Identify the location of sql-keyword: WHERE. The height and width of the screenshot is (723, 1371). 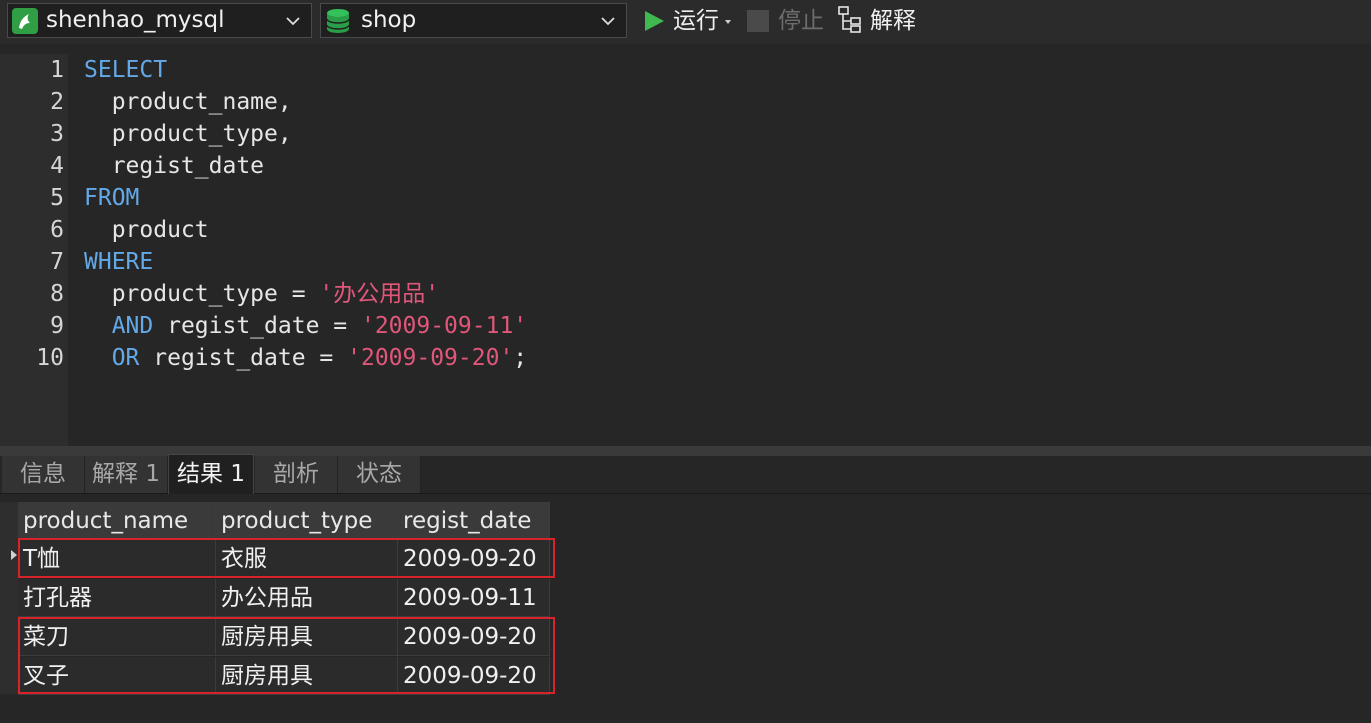
(119, 262).